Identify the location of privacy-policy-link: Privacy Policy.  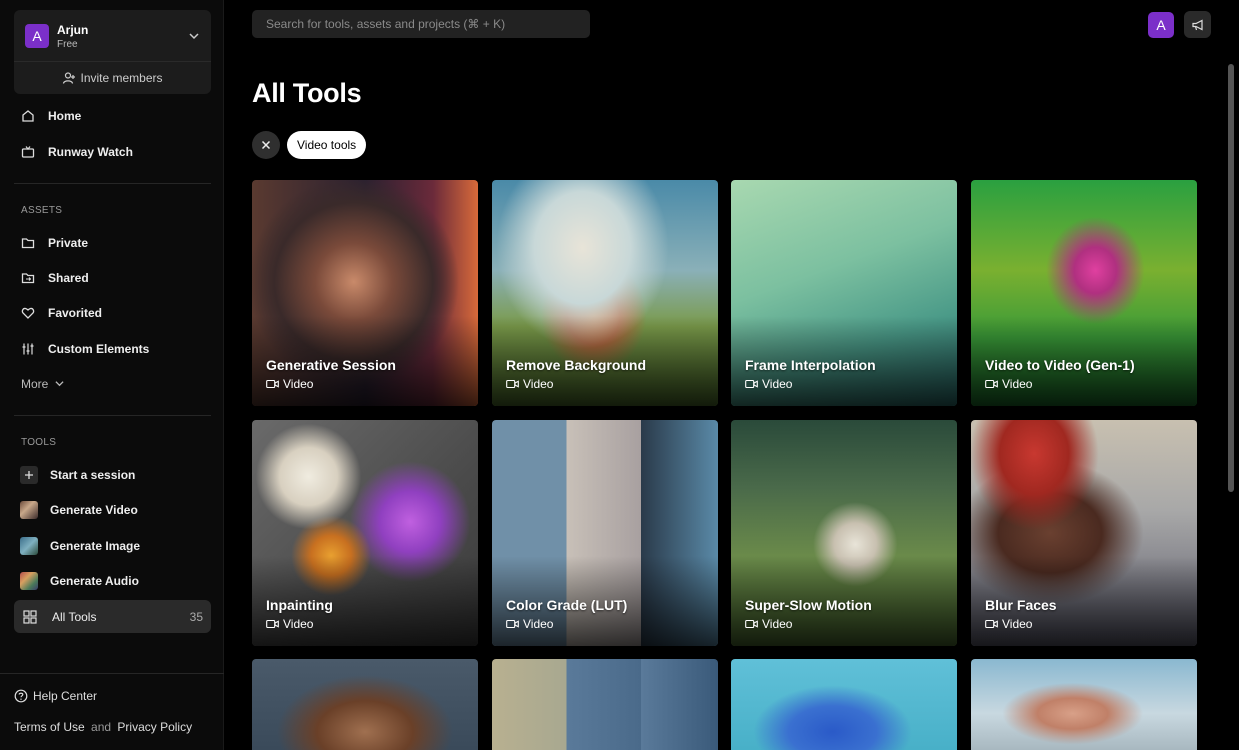
(154, 727).